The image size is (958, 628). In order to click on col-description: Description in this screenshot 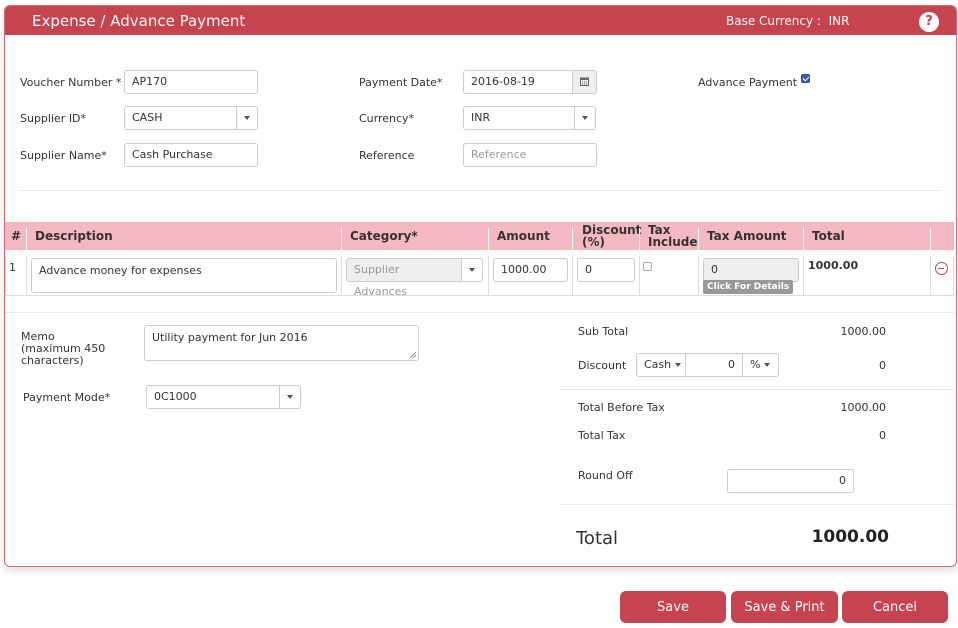, I will do `click(74, 236)`.